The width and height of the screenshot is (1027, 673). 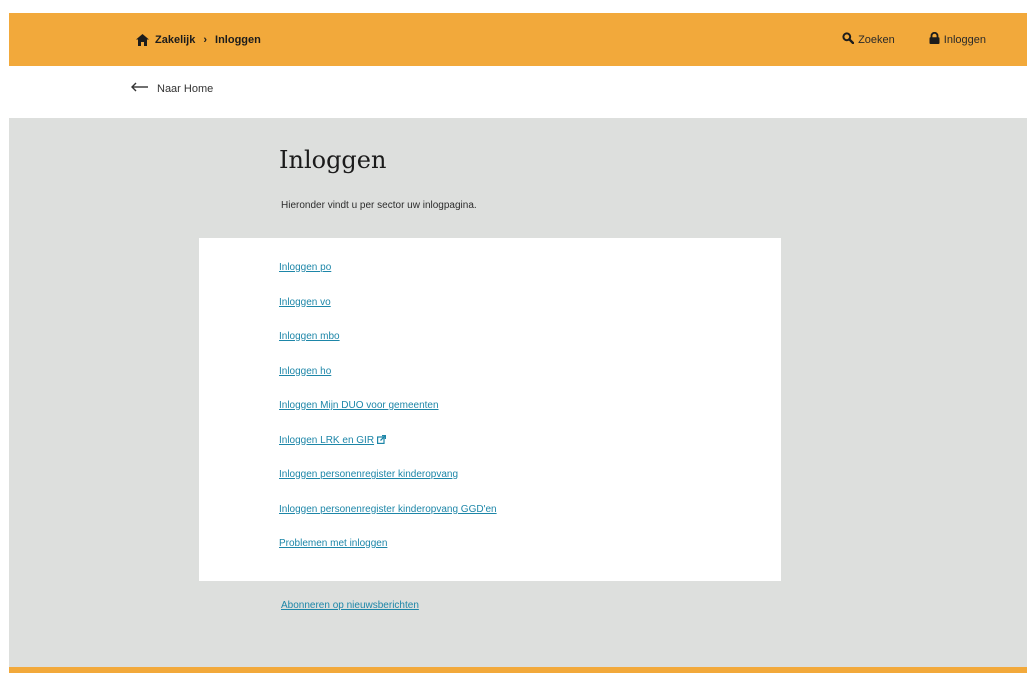 I want to click on external-link-icon, so click(x=382, y=440).